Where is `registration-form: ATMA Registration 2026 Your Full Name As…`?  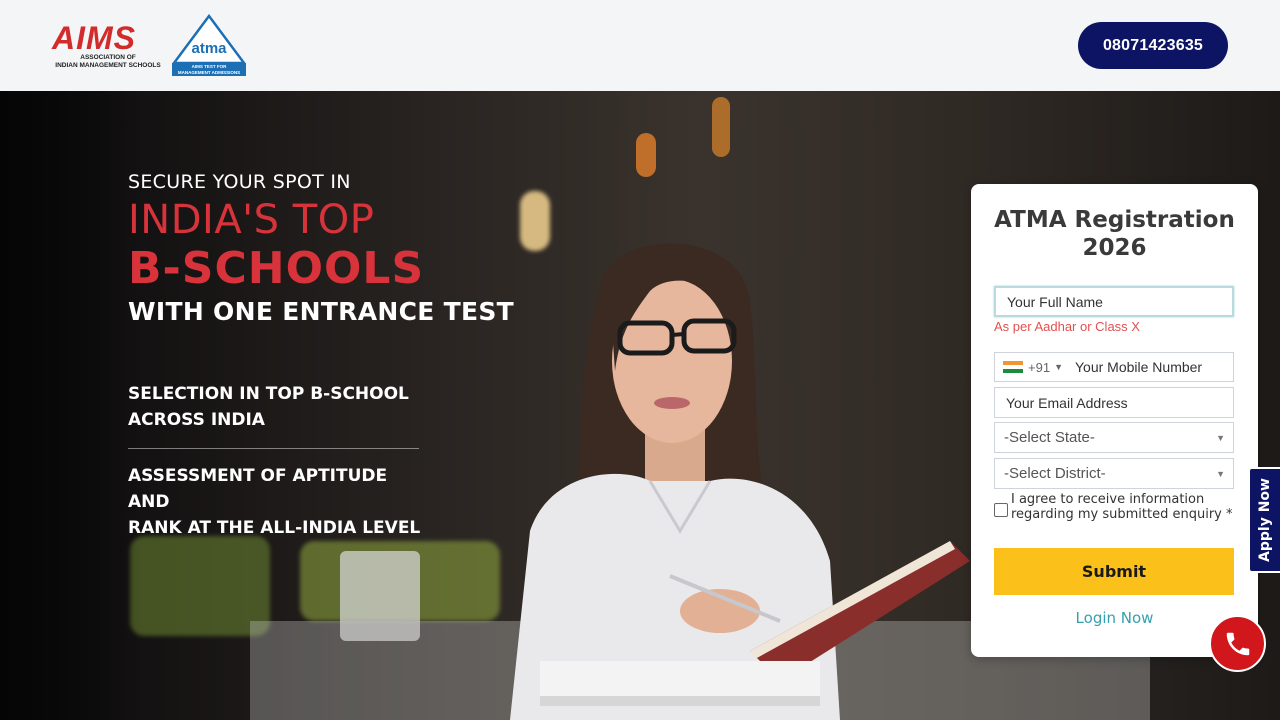
registration-form: ATMA Registration 2026 Your Full Name As… is located at coordinates (1114, 420).